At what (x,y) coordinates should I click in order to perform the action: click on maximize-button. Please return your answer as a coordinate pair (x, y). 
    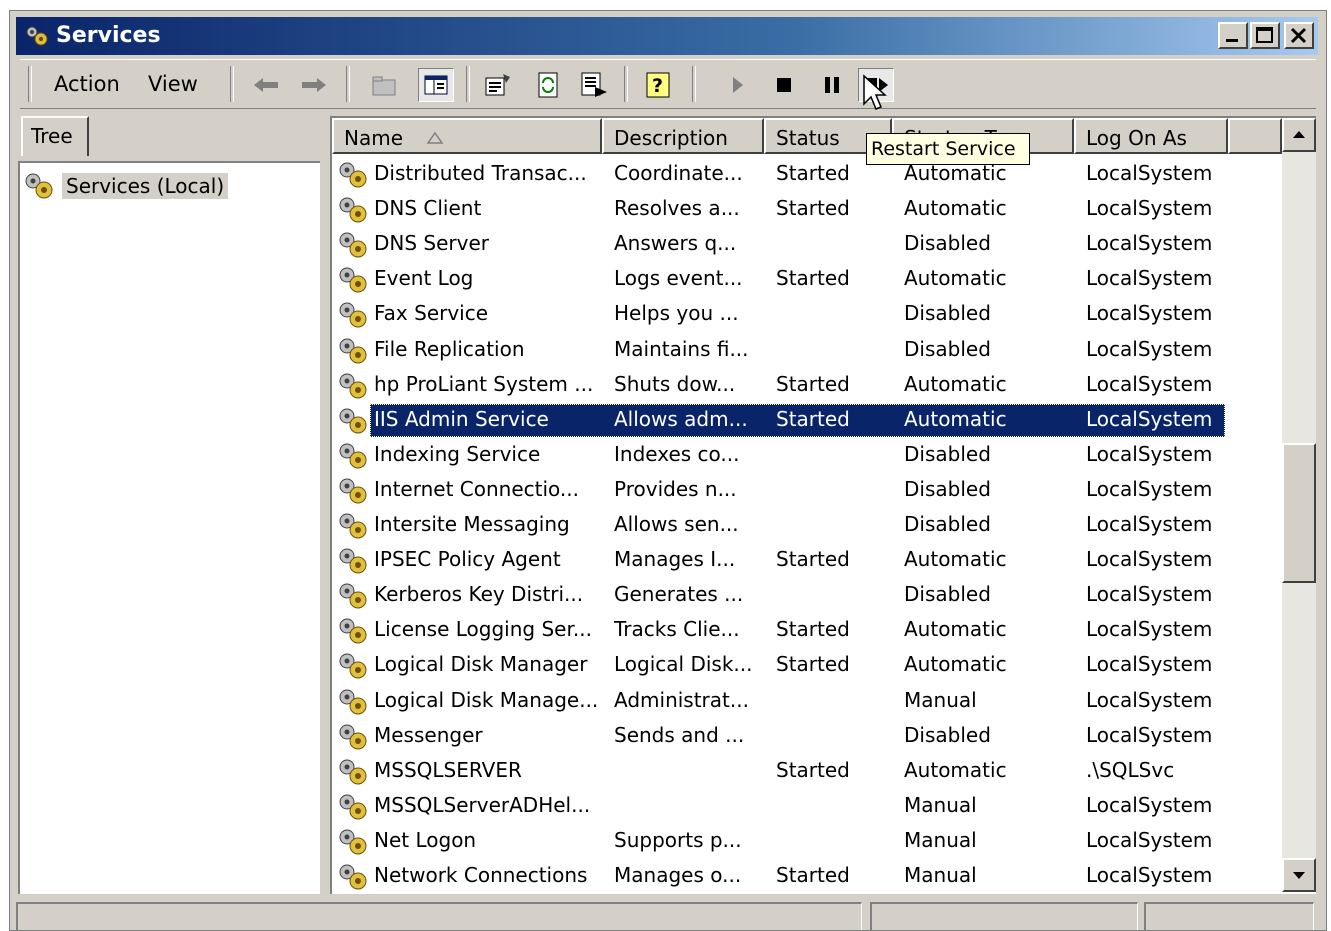
    Looking at the image, I should click on (1265, 35).